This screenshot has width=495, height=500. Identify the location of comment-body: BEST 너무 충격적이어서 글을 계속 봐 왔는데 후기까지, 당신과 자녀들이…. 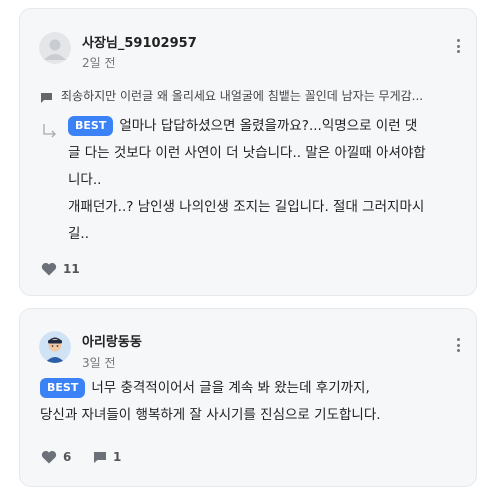
(250, 402).